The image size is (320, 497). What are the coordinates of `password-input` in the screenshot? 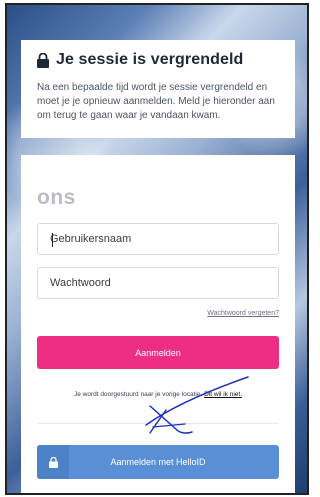 It's located at (158, 283).